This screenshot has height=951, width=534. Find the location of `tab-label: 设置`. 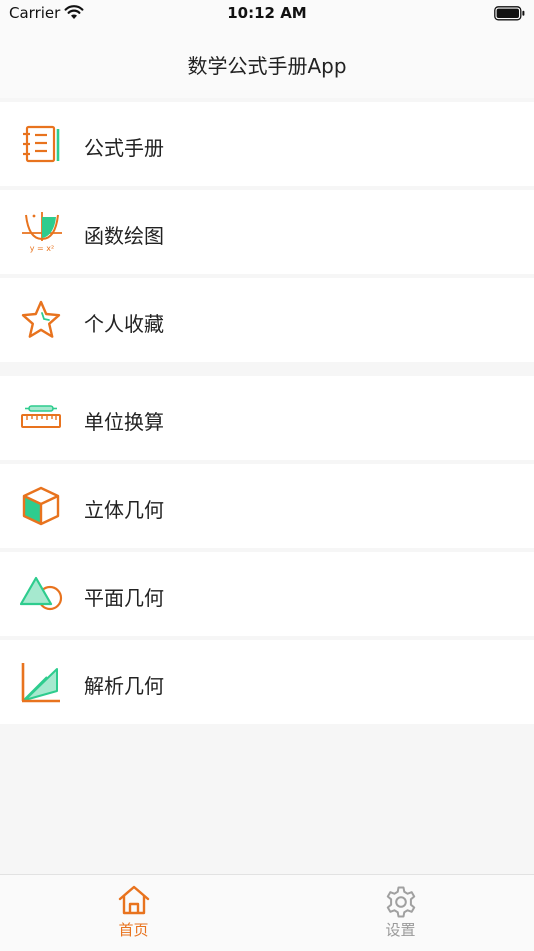

tab-label: 设置 is located at coordinates (400, 930).